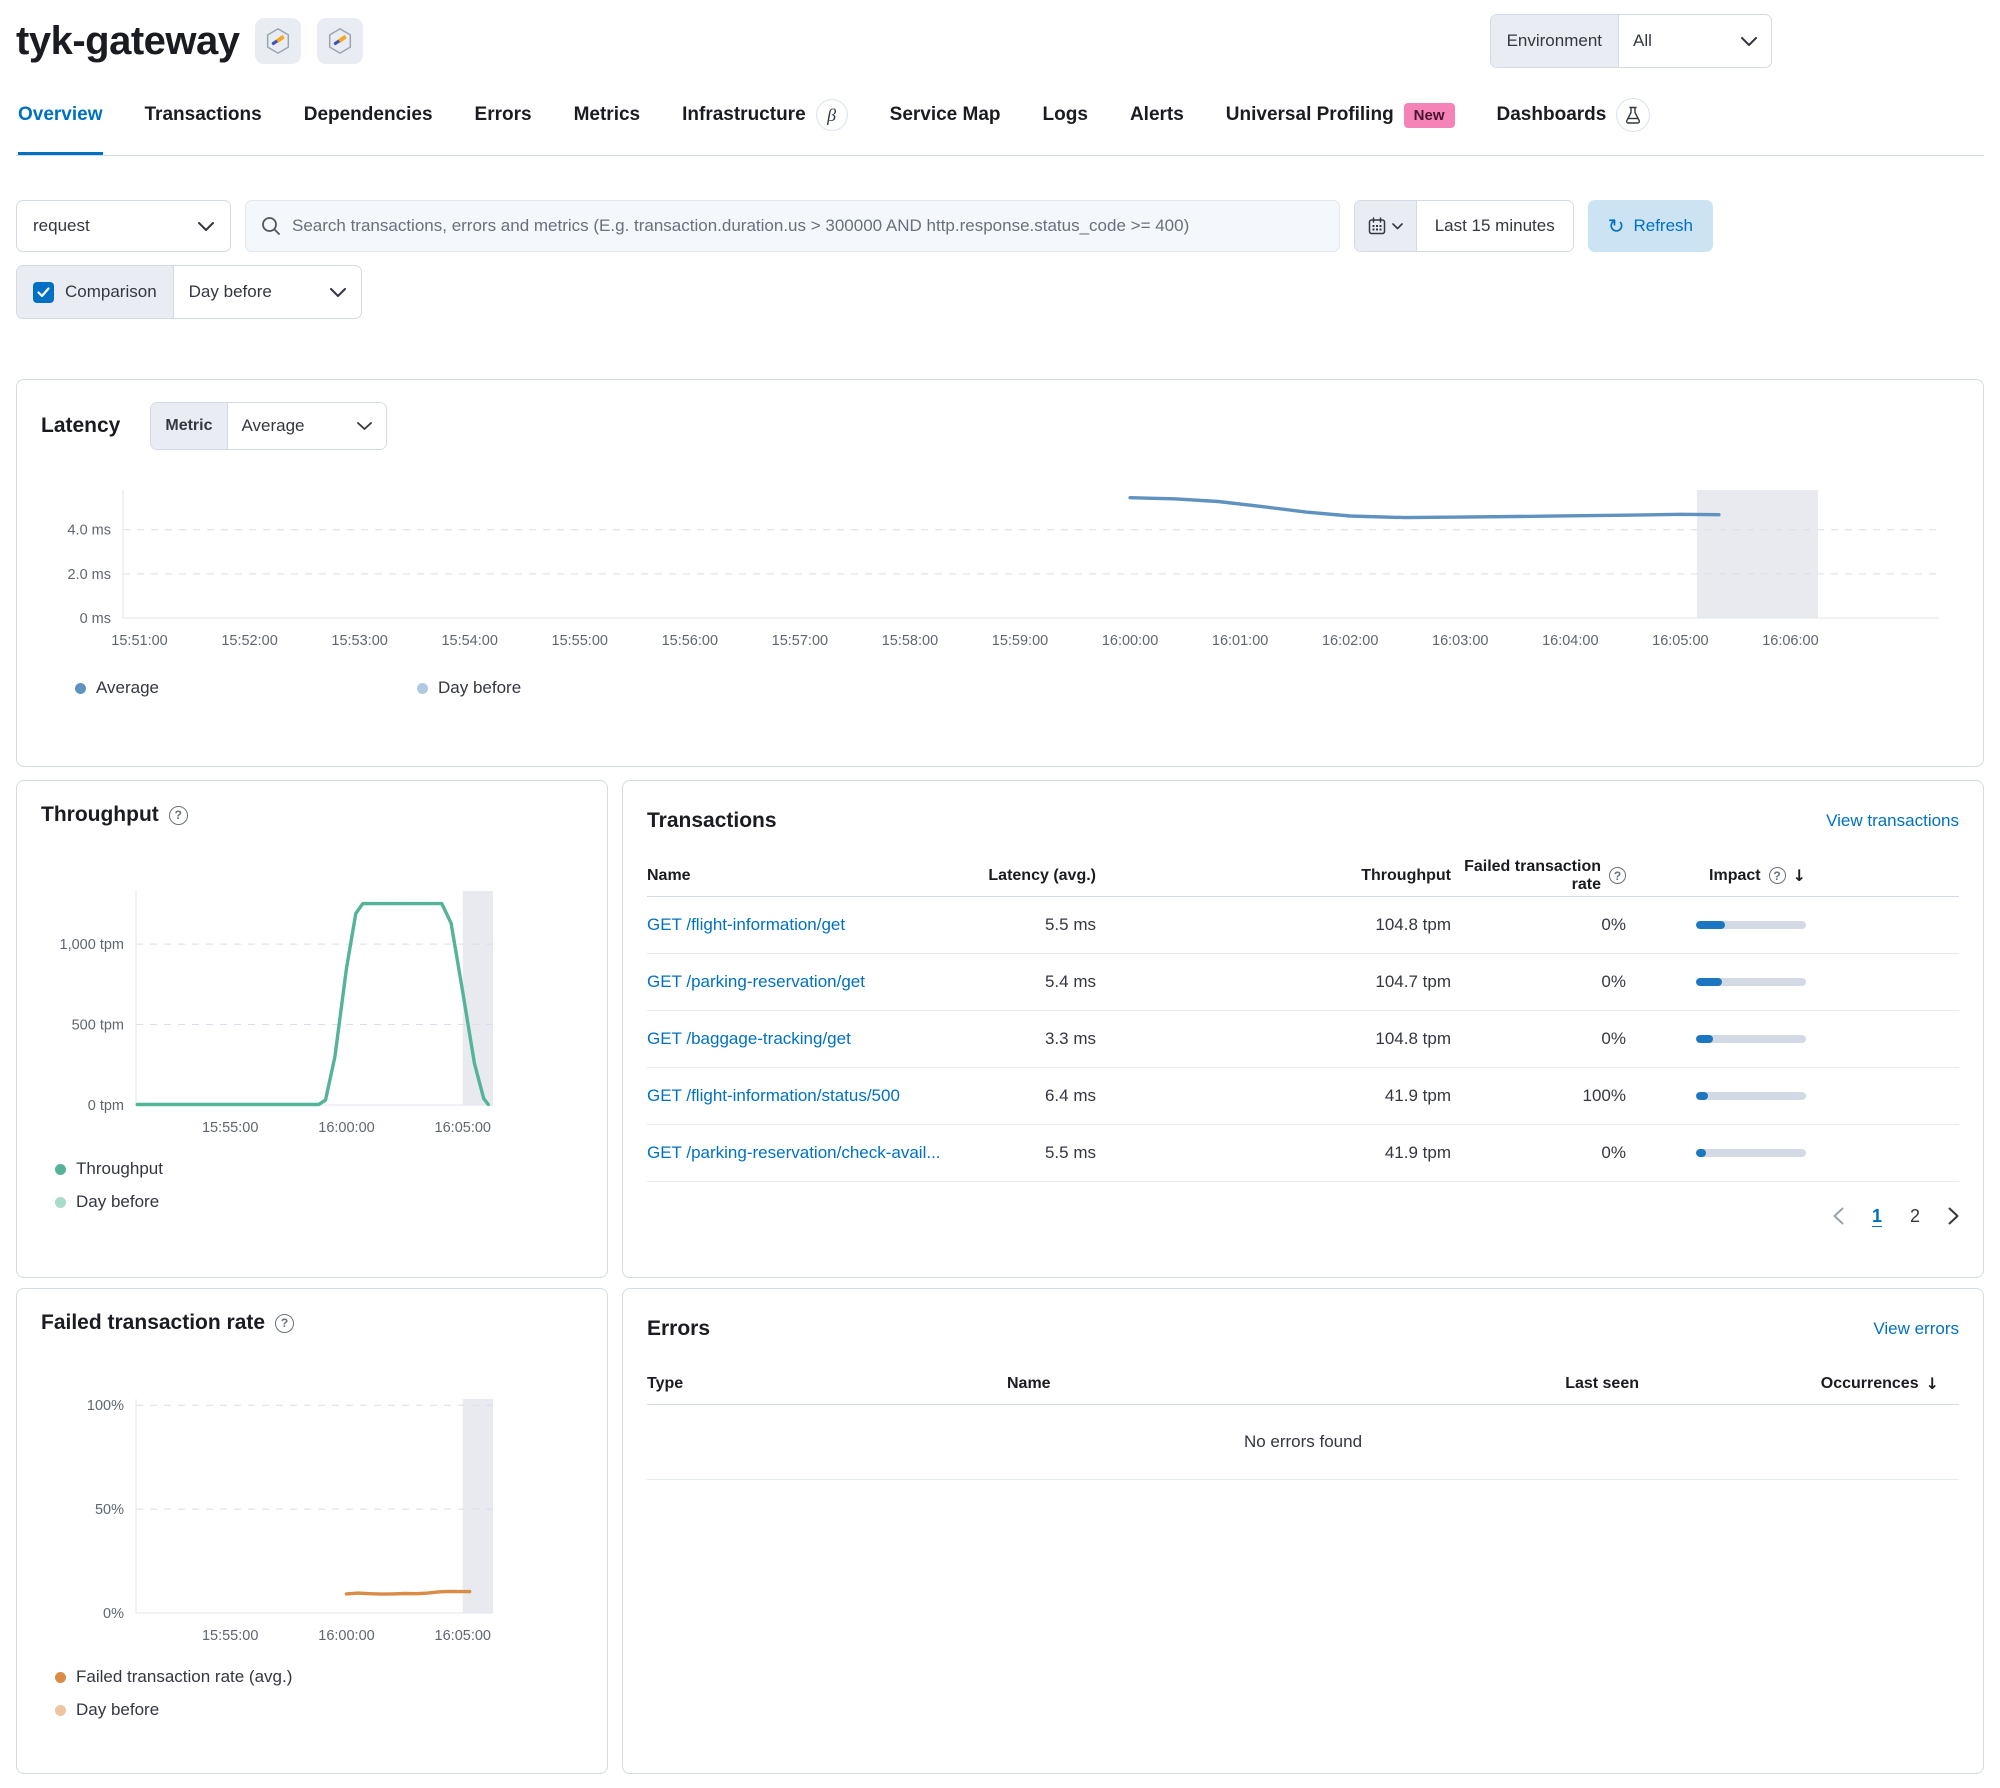  What do you see at coordinates (1157, 126) in the screenshot?
I see `tab-alerts: Alerts` at bounding box center [1157, 126].